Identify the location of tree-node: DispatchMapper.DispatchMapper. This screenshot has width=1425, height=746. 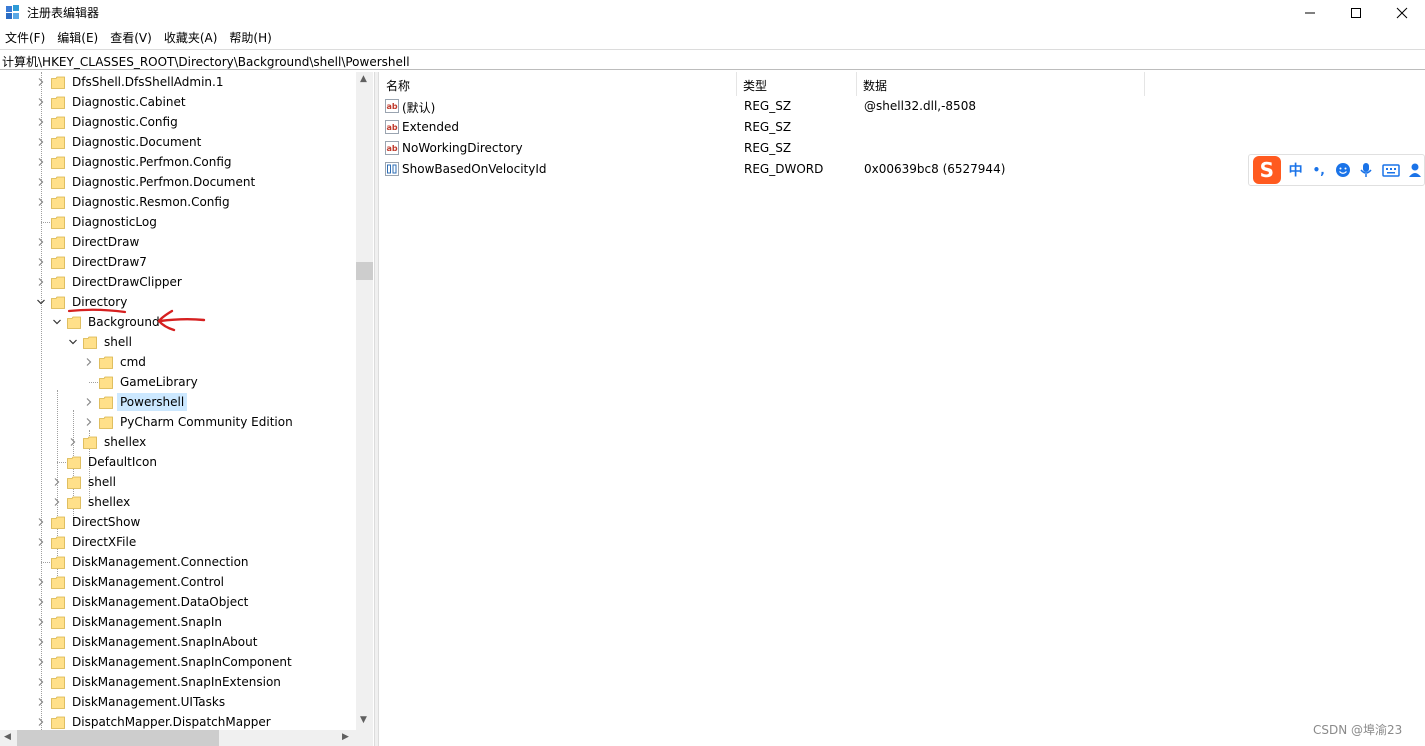
(178, 722).